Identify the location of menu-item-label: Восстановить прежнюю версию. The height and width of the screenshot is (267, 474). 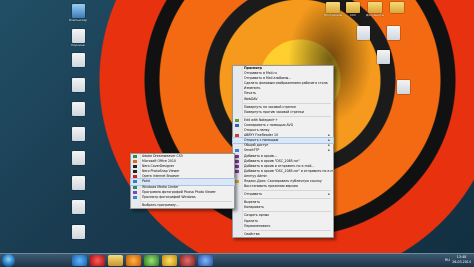
(271, 186).